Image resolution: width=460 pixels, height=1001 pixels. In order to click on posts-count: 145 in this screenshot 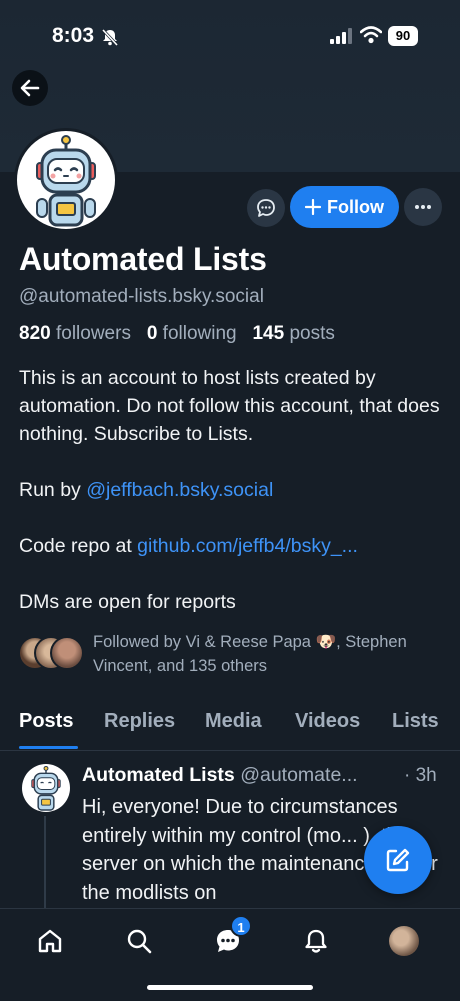, I will do `click(268, 333)`.